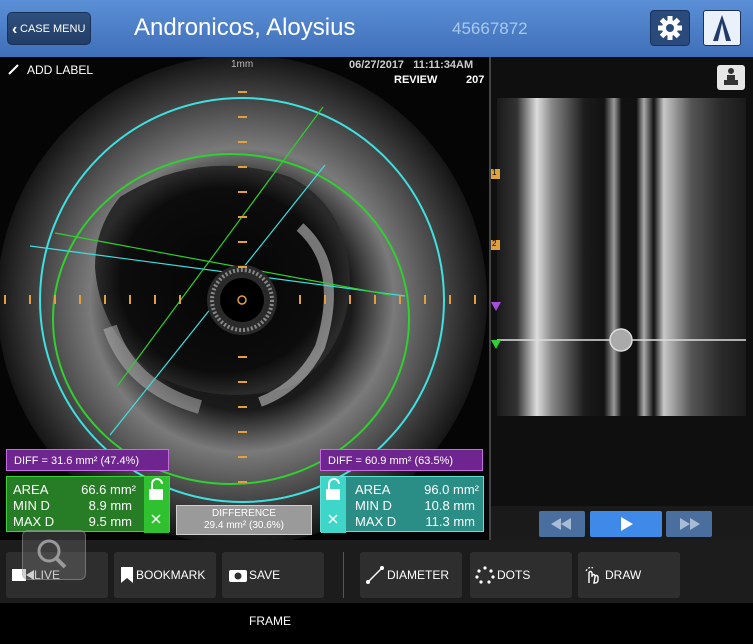  What do you see at coordinates (416, 80) in the screenshot?
I see `mode-label: REVIEW` at bounding box center [416, 80].